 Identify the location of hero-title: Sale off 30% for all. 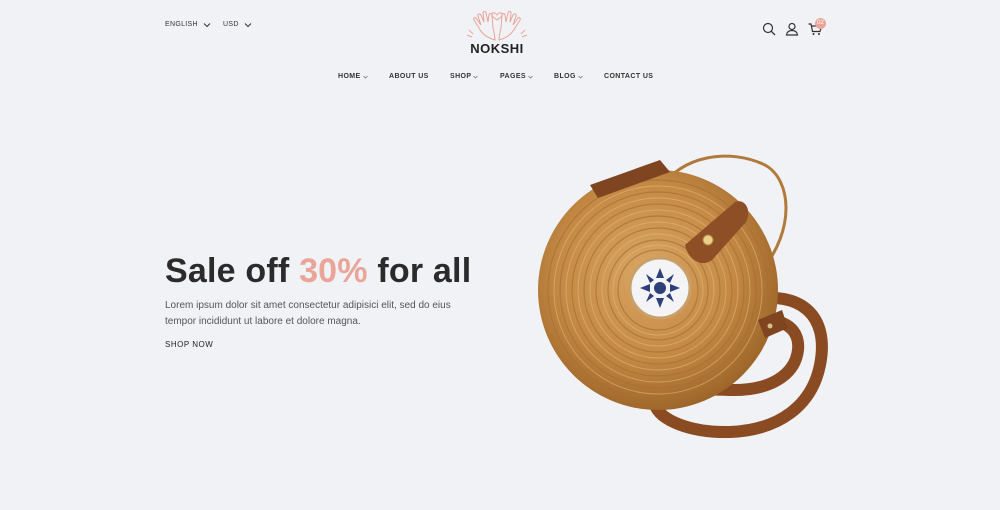
(318, 271).